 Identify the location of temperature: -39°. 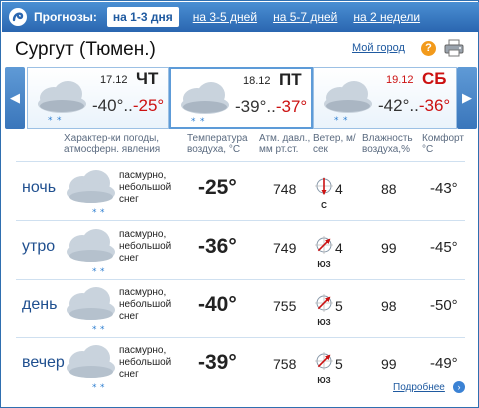
(217, 362).